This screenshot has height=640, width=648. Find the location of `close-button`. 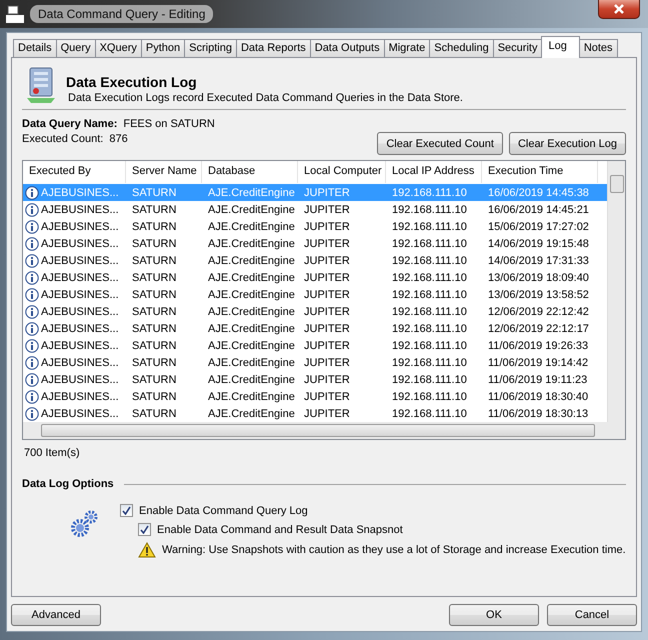

close-button is located at coordinates (619, 9).